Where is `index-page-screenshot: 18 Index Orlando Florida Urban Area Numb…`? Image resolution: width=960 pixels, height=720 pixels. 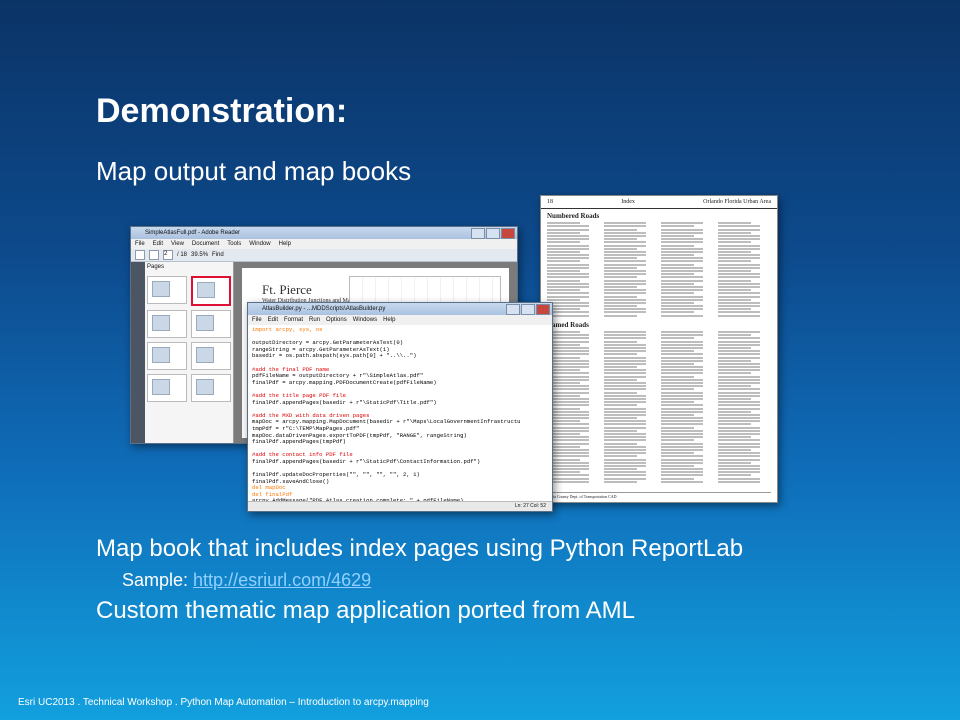 index-page-screenshot: 18 Index Orlando Florida Urban Area Numb… is located at coordinates (659, 349).